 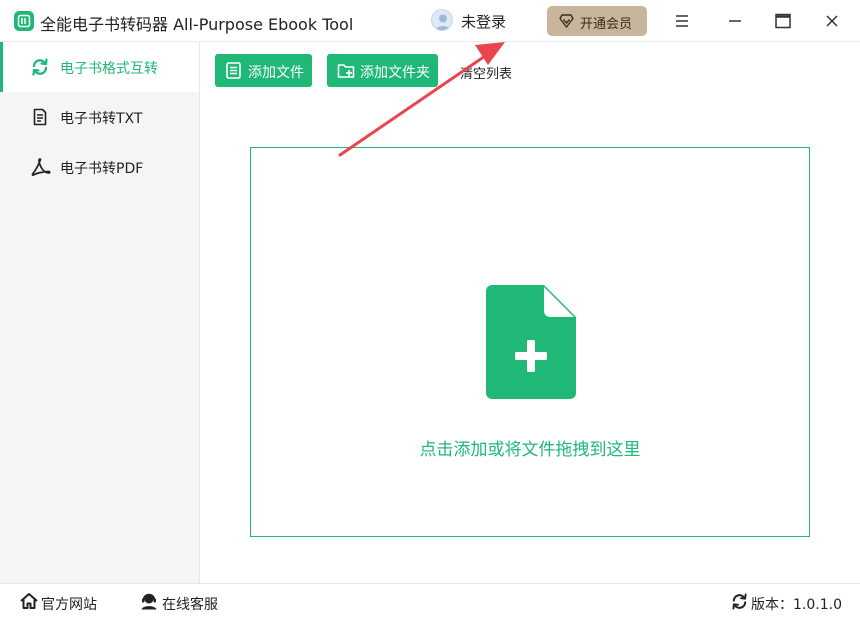 I want to click on file-list-icon, so click(x=233, y=70).